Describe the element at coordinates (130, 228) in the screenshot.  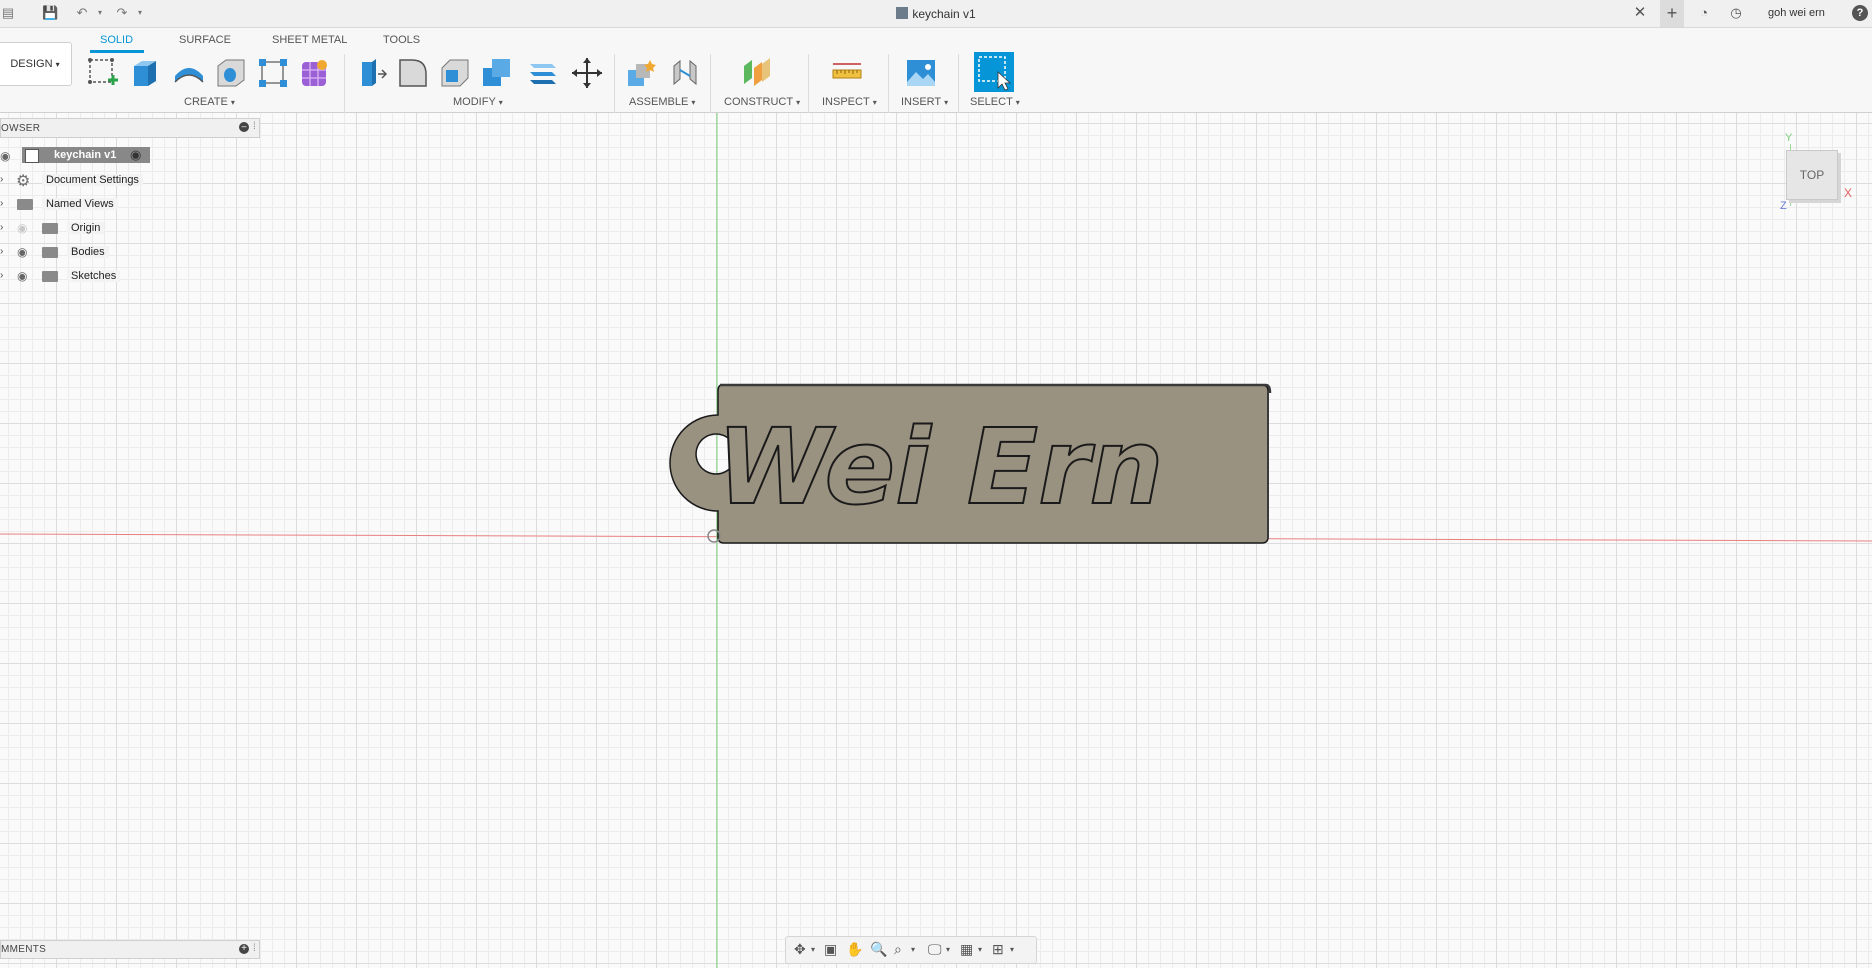
I see `browser-item-origin: › ◉ Origin` at that location.